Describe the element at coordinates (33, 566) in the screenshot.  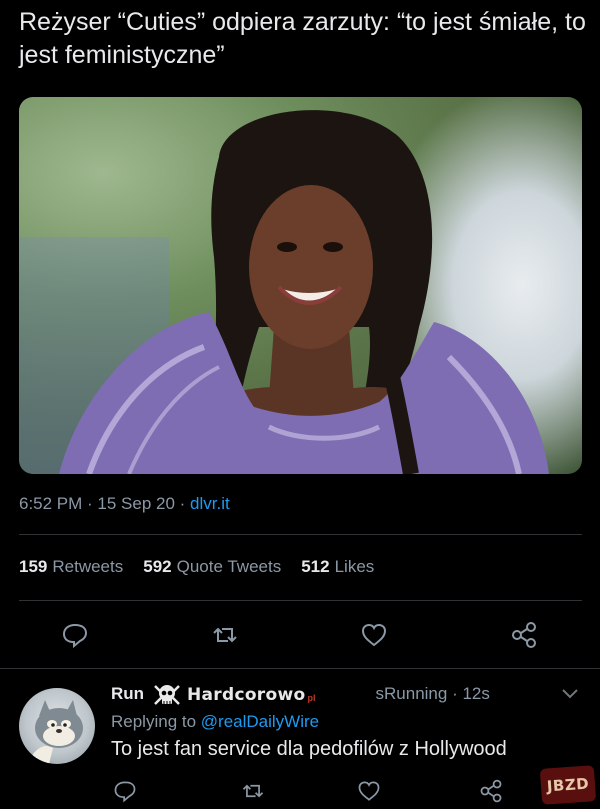
I see `retweets-count: 159` at that location.